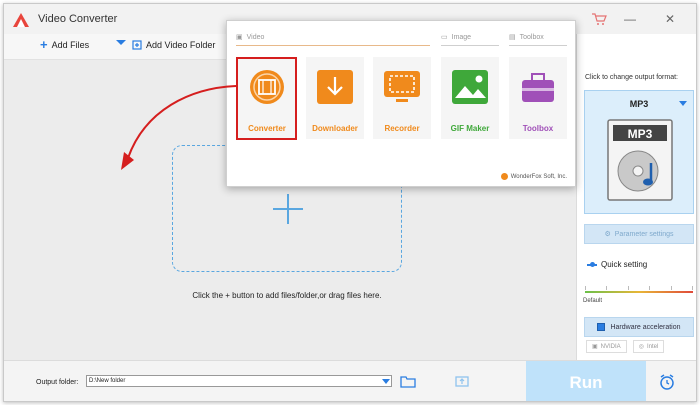 The width and height of the screenshot is (700, 405). I want to click on cart-icon, so click(599, 19).